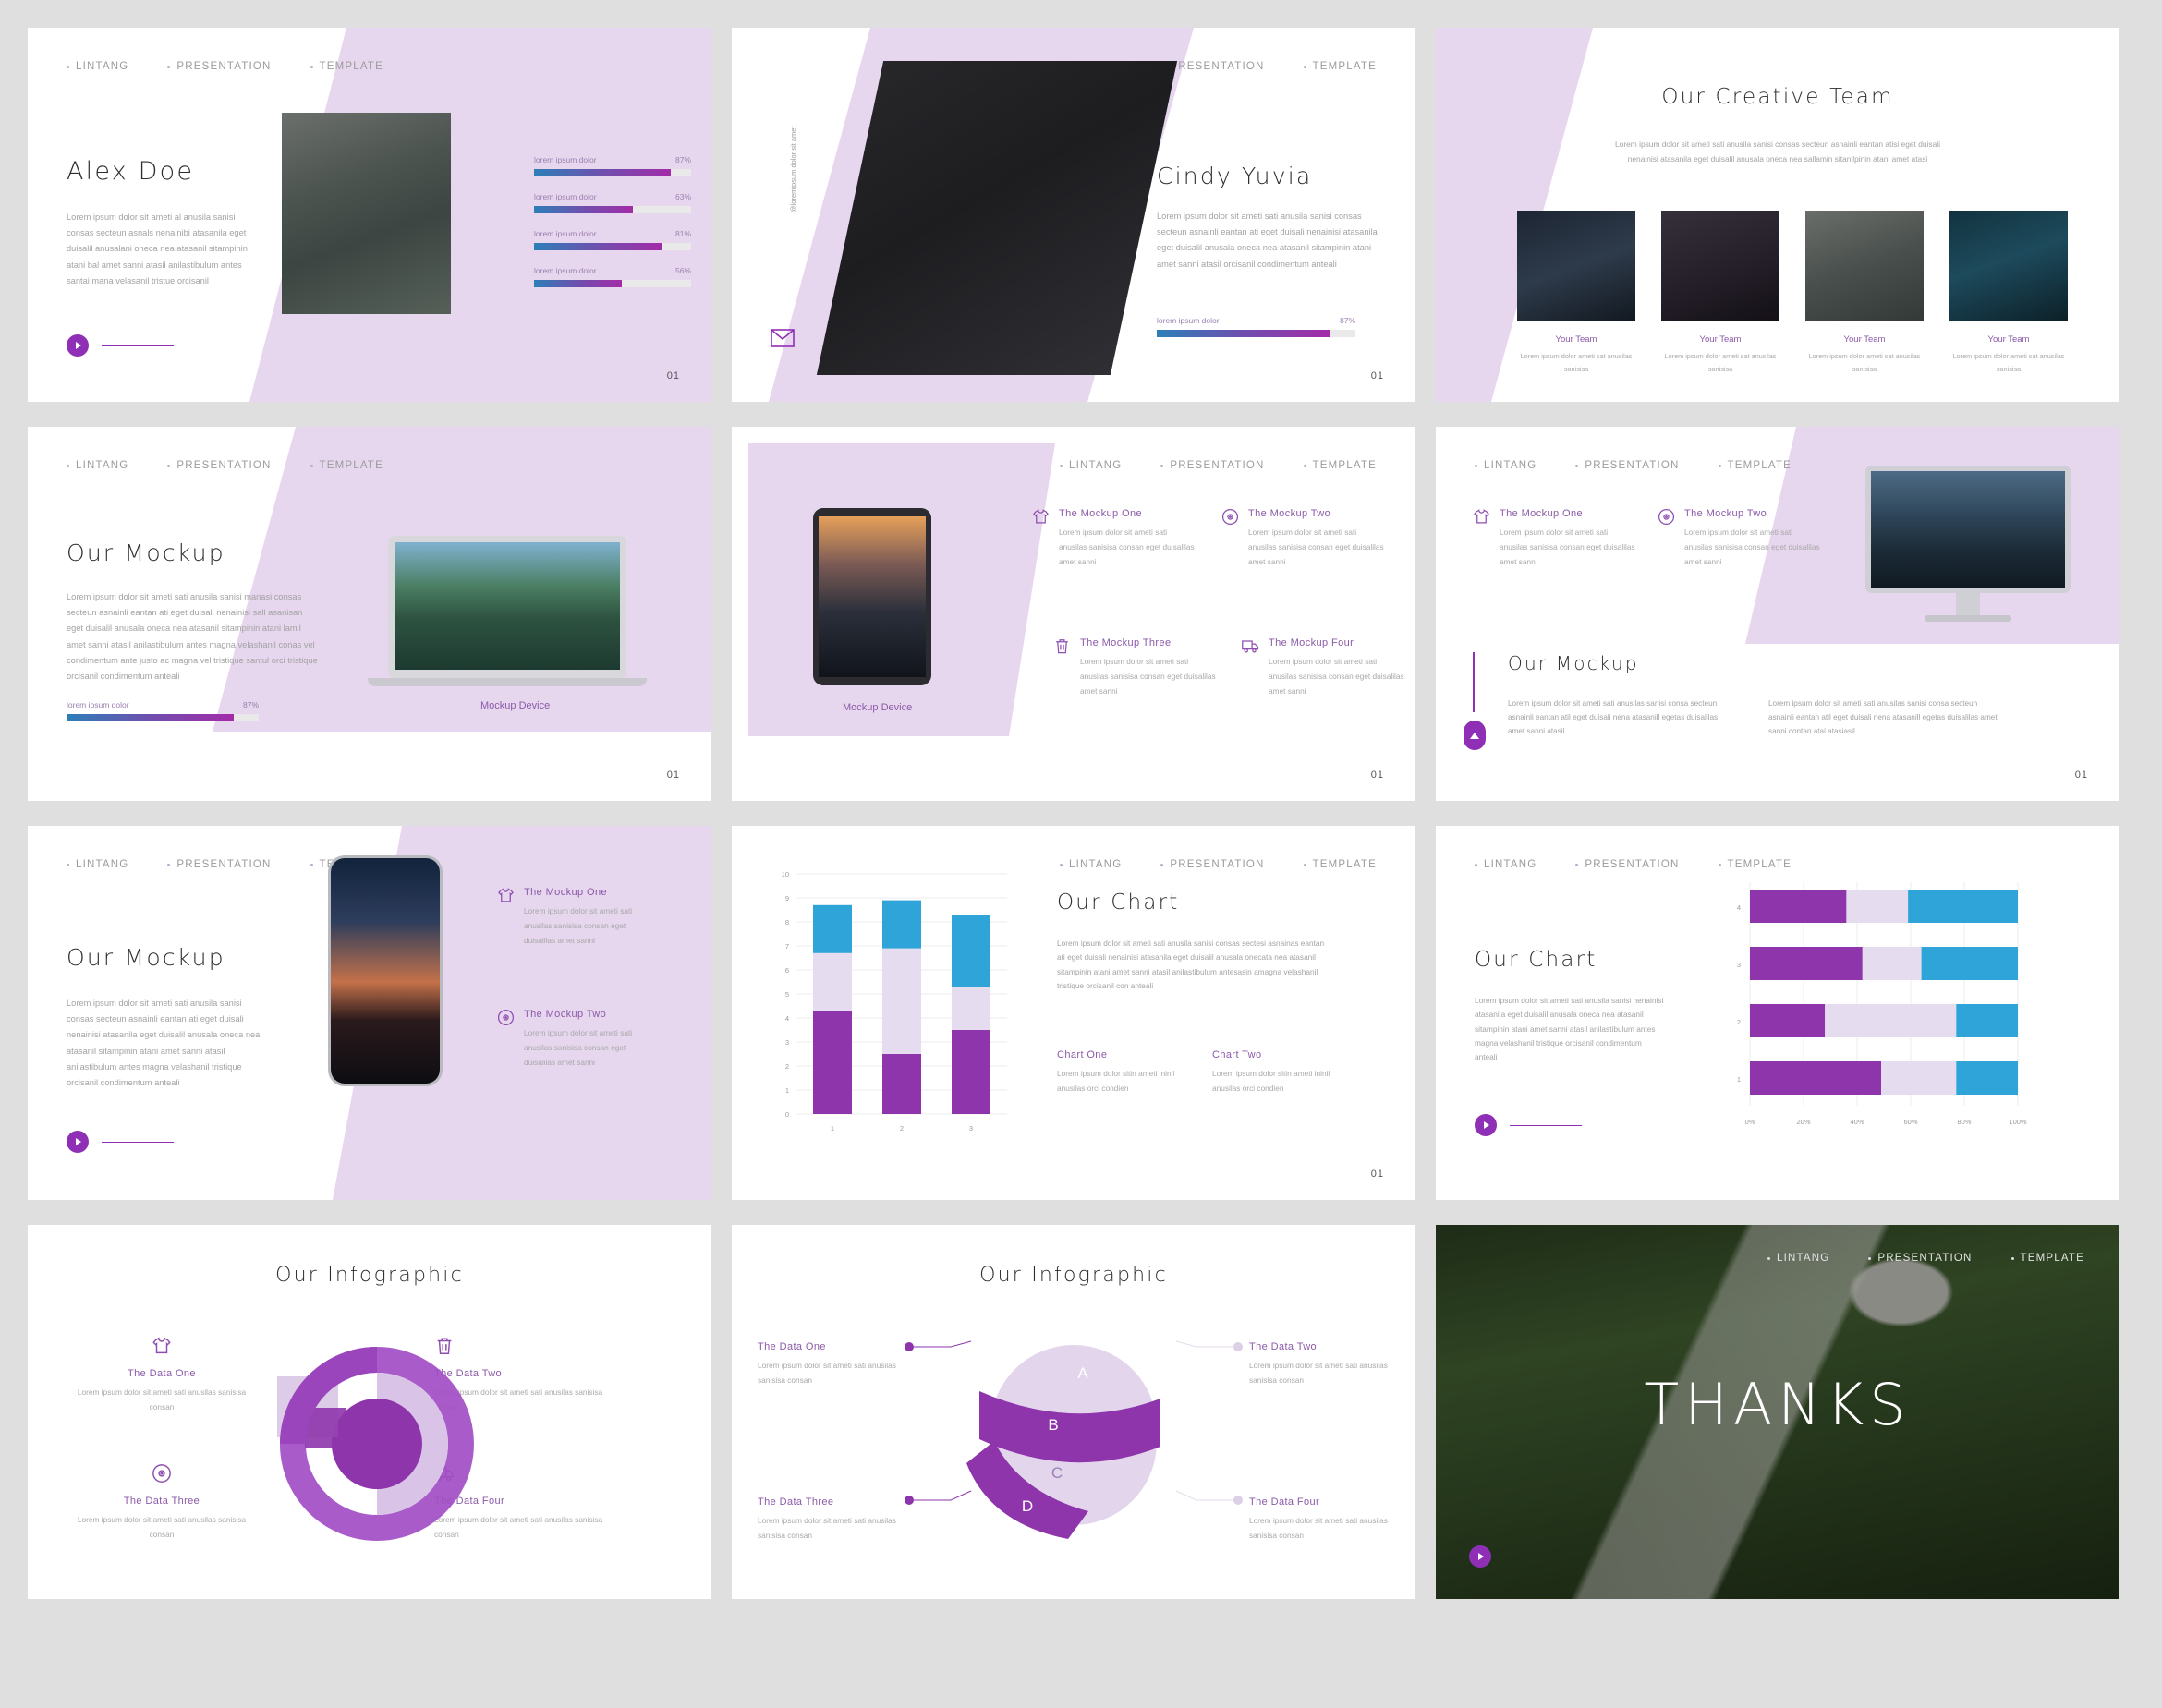  Describe the element at coordinates (785, 874) in the screenshot. I see `svg-text: 10` at that location.